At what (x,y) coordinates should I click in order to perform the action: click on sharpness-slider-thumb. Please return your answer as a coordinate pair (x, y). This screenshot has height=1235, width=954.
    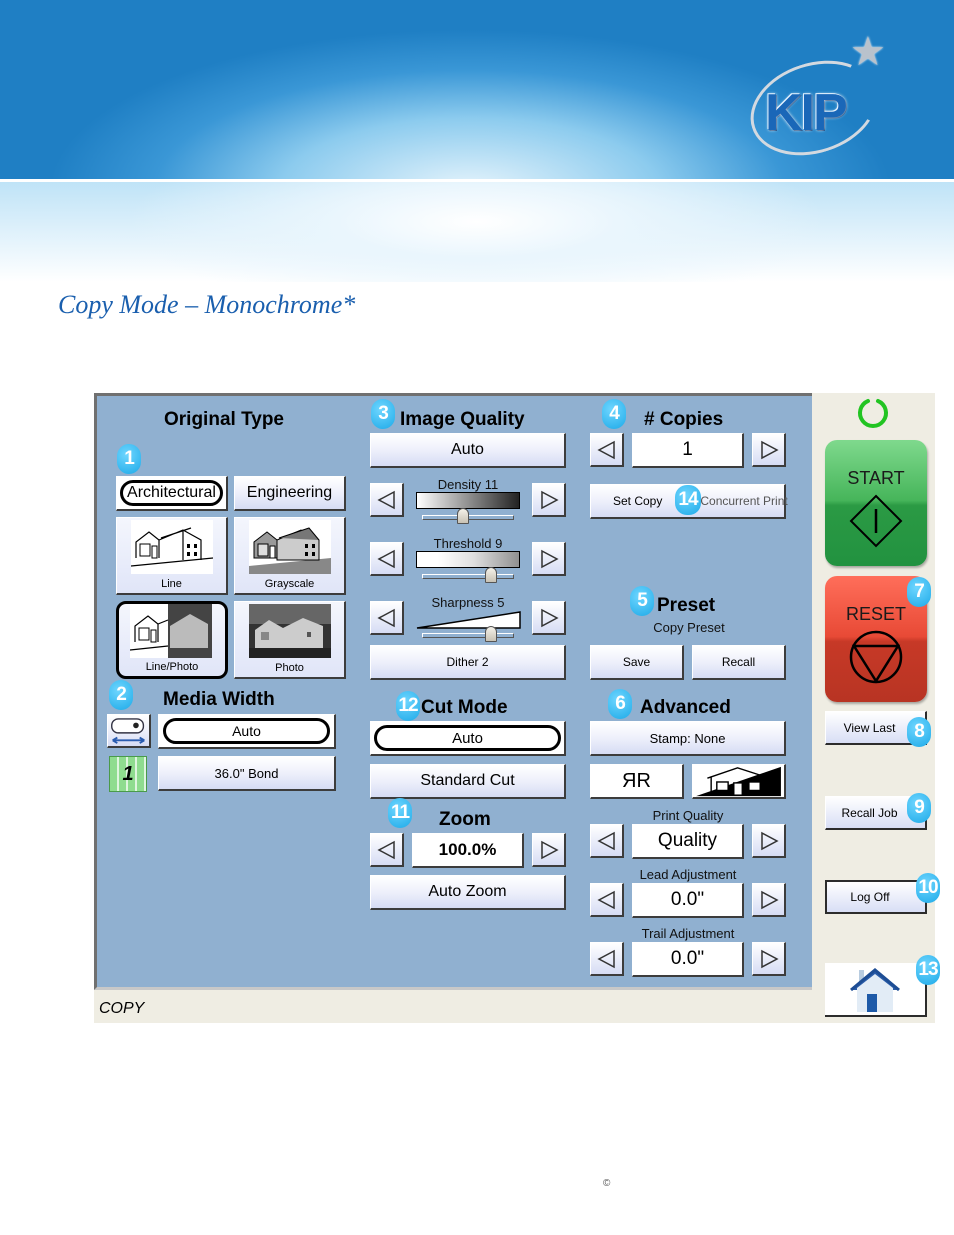
    Looking at the image, I should click on (491, 634).